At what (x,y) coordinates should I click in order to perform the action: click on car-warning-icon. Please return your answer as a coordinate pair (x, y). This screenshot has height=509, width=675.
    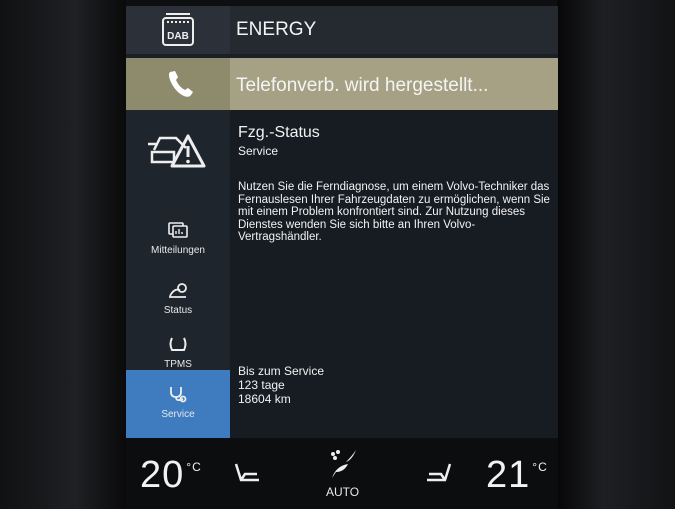
    Looking at the image, I should click on (177, 151).